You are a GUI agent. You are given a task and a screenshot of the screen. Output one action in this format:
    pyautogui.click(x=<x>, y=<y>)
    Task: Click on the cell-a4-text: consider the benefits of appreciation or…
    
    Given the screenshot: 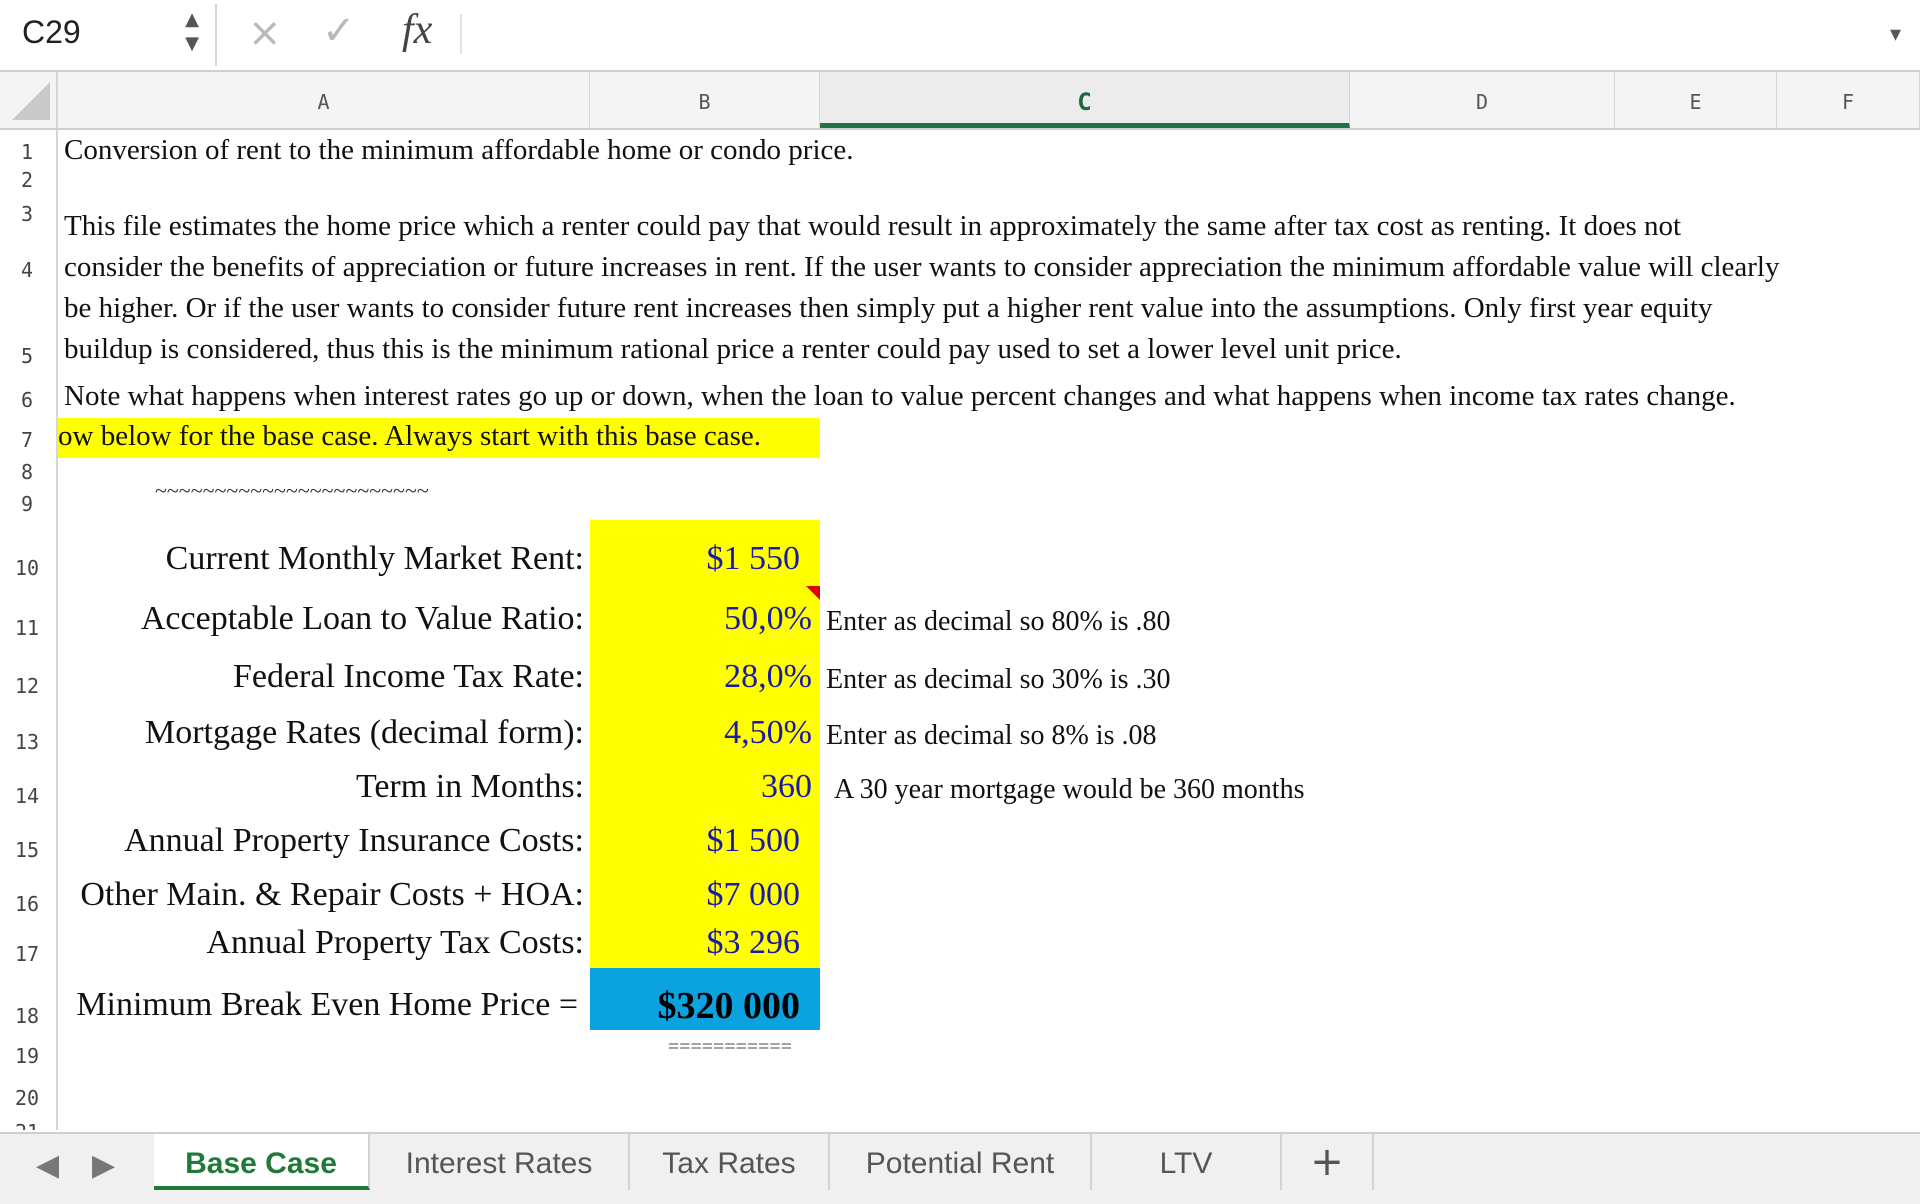 What is the action you would take?
    pyautogui.click(x=921, y=267)
    